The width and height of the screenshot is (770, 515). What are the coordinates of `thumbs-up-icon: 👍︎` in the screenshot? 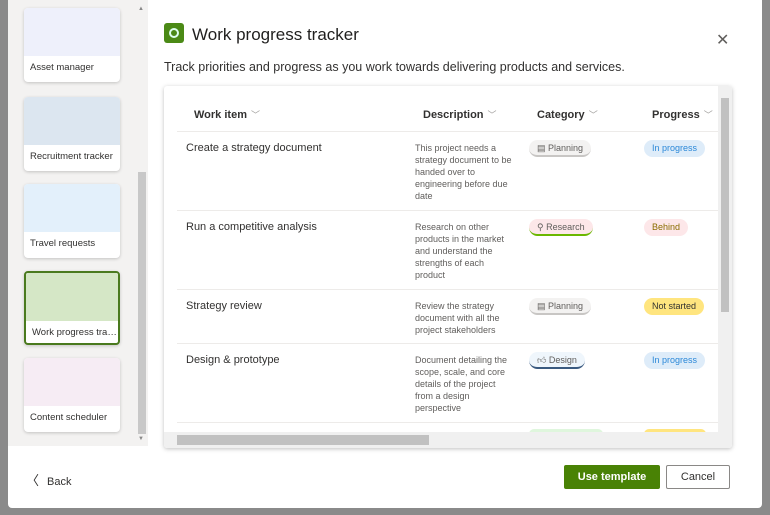 It's located at (543, 360).